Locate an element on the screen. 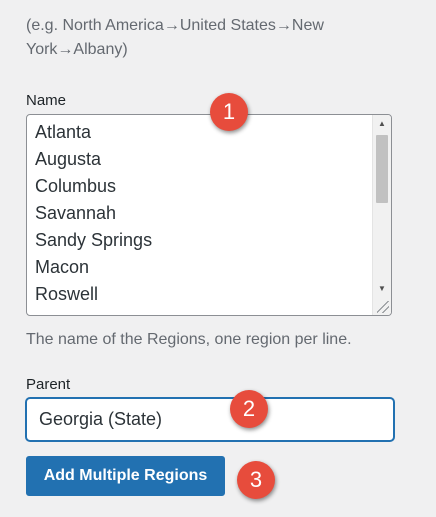 Image resolution: width=436 pixels, height=517 pixels. textarea-scrollbar: ▲ ▼ is located at coordinates (381, 215).